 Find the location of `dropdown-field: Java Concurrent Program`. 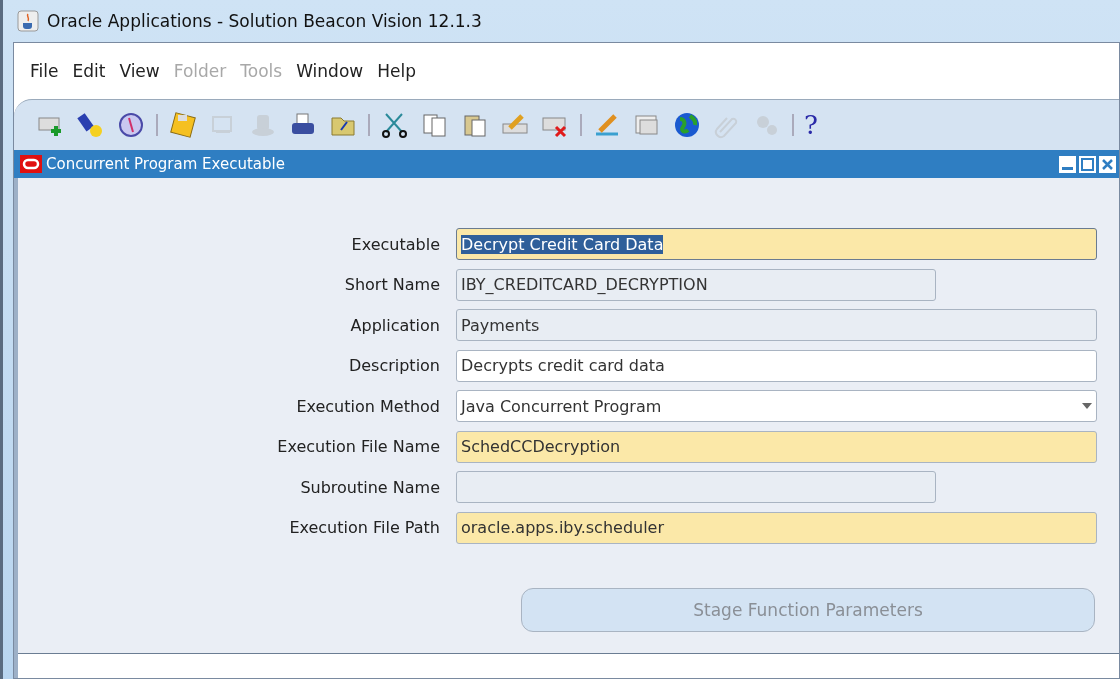

dropdown-field: Java Concurrent Program is located at coordinates (776, 406).